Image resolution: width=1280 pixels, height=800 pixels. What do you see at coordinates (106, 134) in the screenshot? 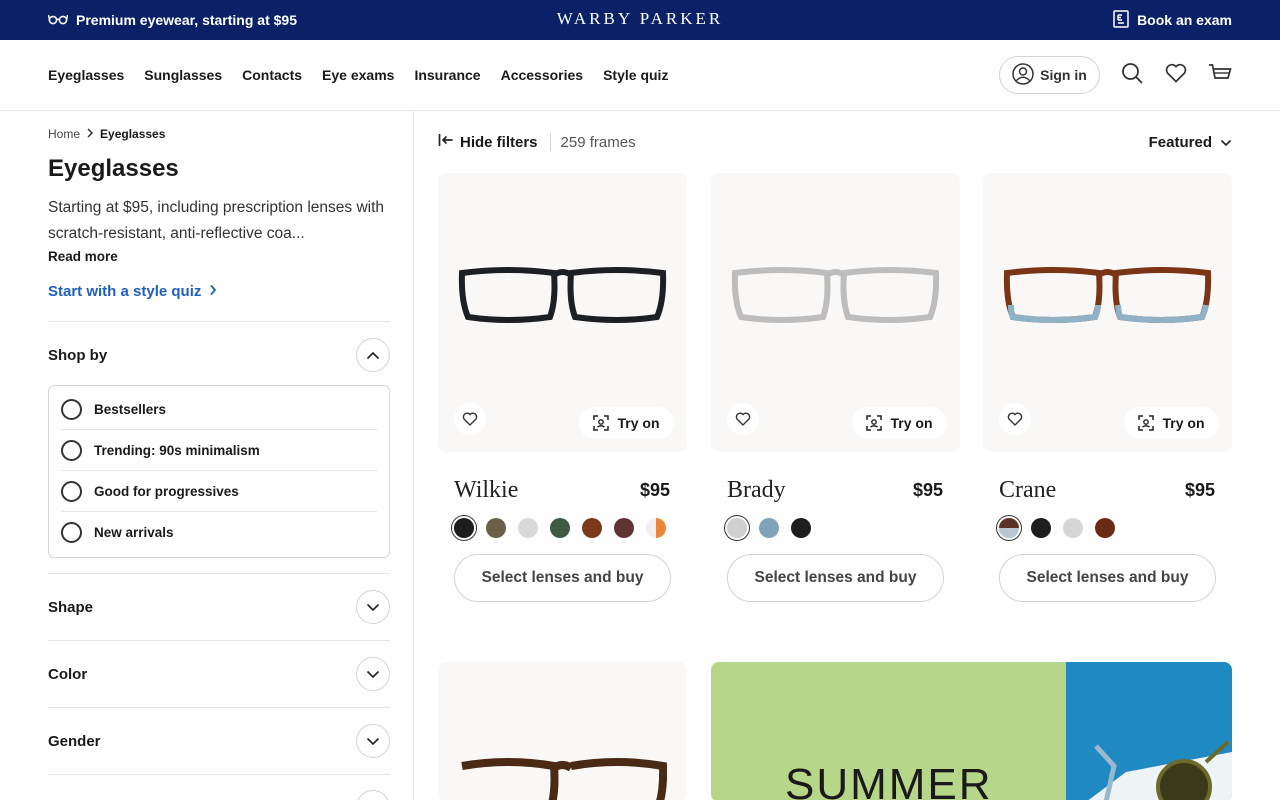
I see `breadcrumb: Home Eyeglasses` at bounding box center [106, 134].